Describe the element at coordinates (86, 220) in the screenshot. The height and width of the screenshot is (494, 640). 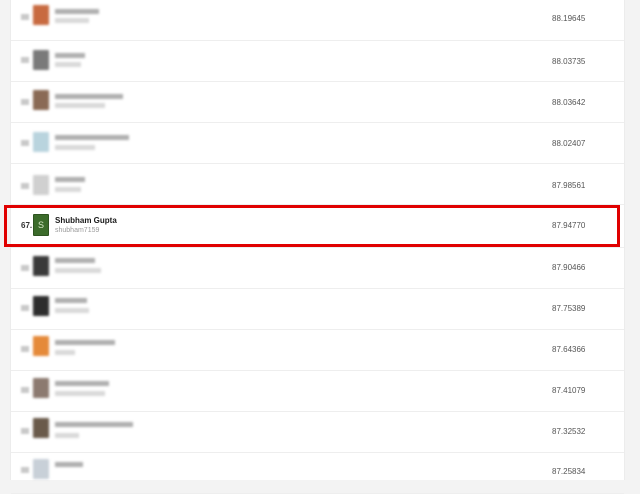
I see `user-name-link: Shubham Gupta` at that location.